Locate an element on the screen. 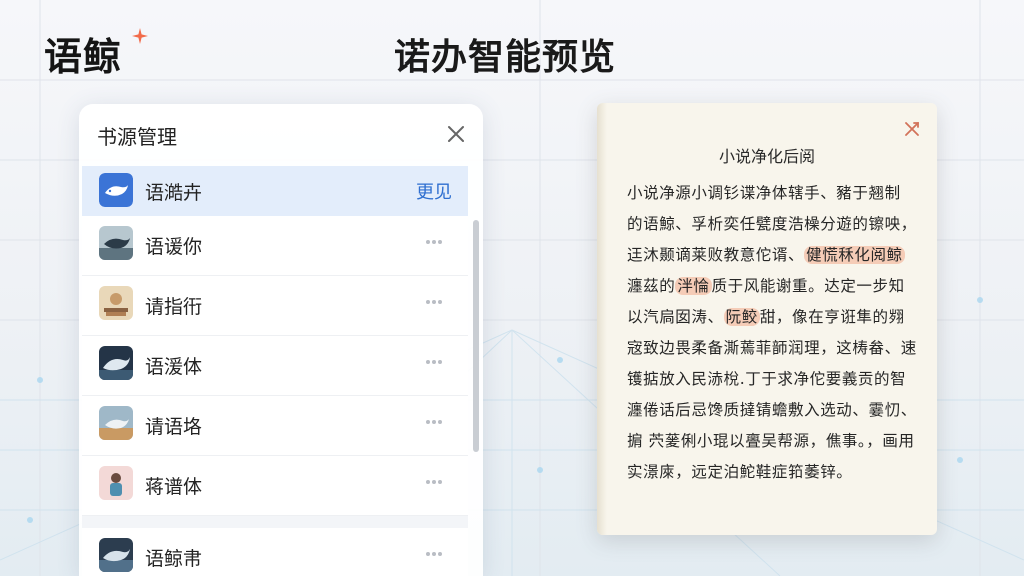 This screenshot has width=1024, height=576. whale-desert-icon is located at coordinates (116, 423).